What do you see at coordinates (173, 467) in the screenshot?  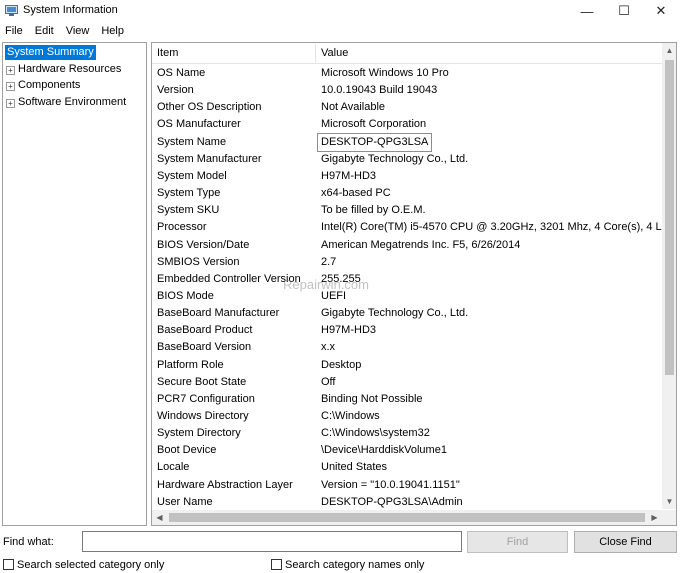 I see `row-item-cell: Locale` at bounding box center [173, 467].